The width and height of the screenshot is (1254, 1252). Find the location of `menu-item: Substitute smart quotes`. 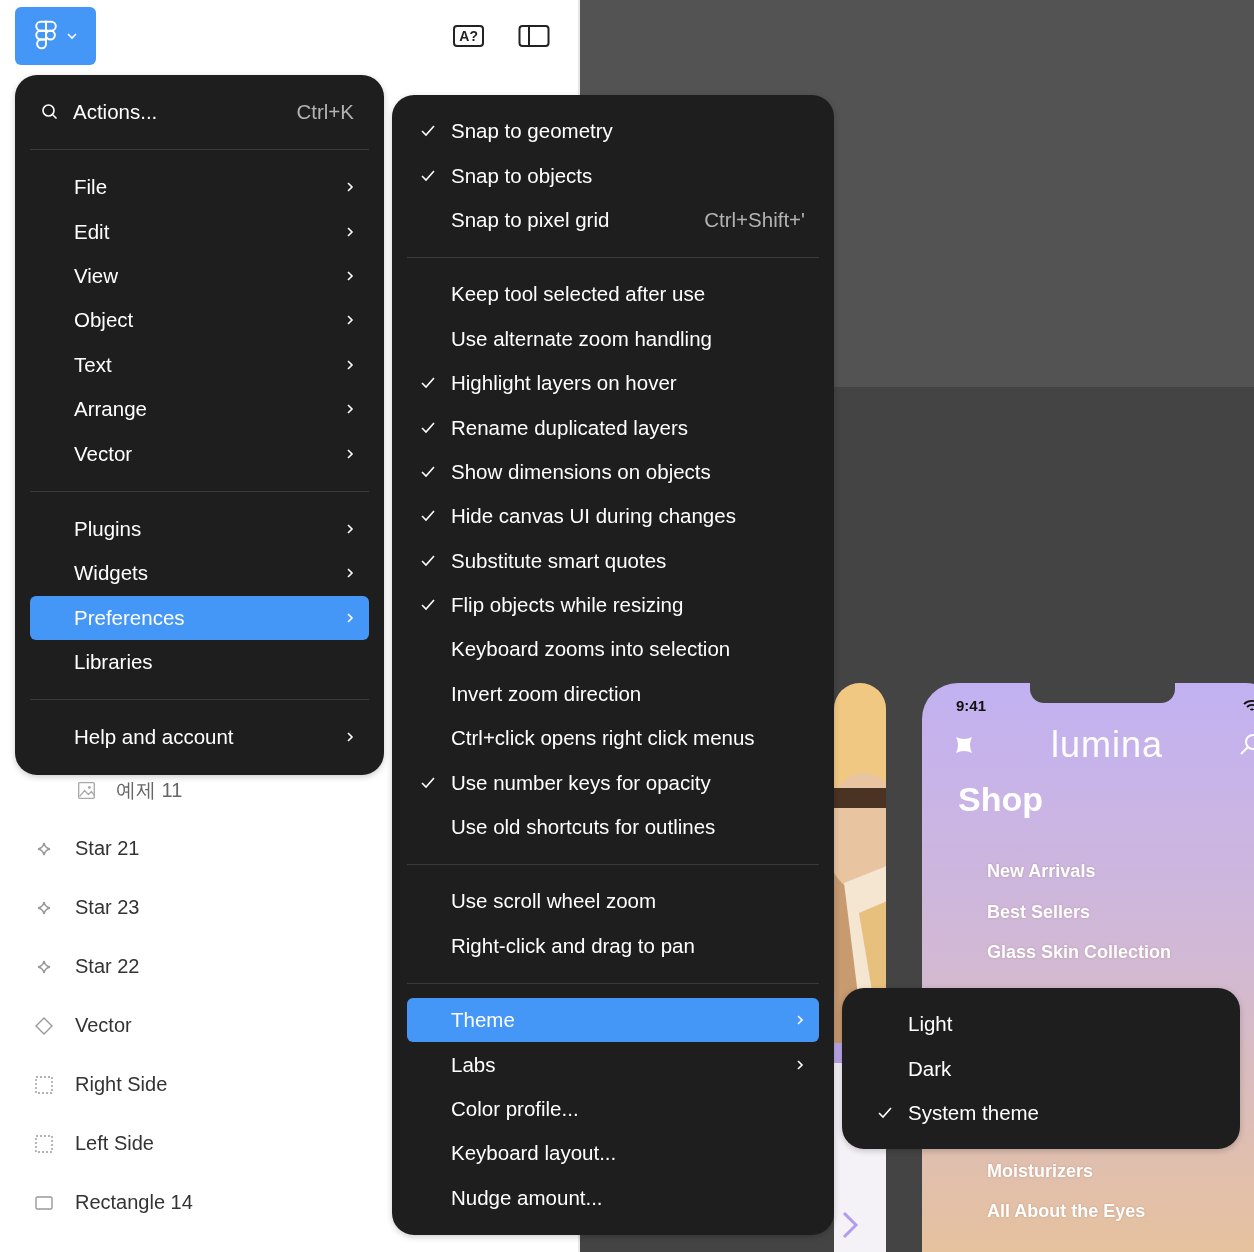

menu-item: Substitute smart quotes is located at coordinates (613, 560).